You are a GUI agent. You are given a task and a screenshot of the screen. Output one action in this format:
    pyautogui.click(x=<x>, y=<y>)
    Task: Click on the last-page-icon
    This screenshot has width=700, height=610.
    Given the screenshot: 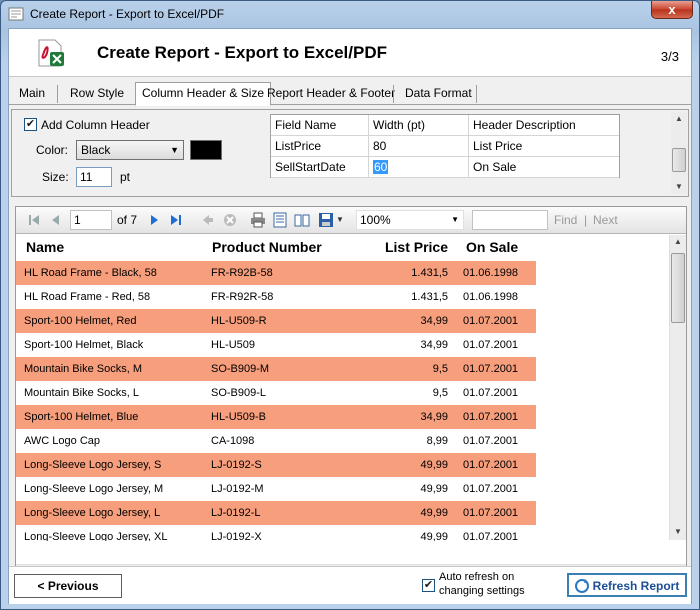 What is the action you would take?
    pyautogui.click(x=176, y=220)
    